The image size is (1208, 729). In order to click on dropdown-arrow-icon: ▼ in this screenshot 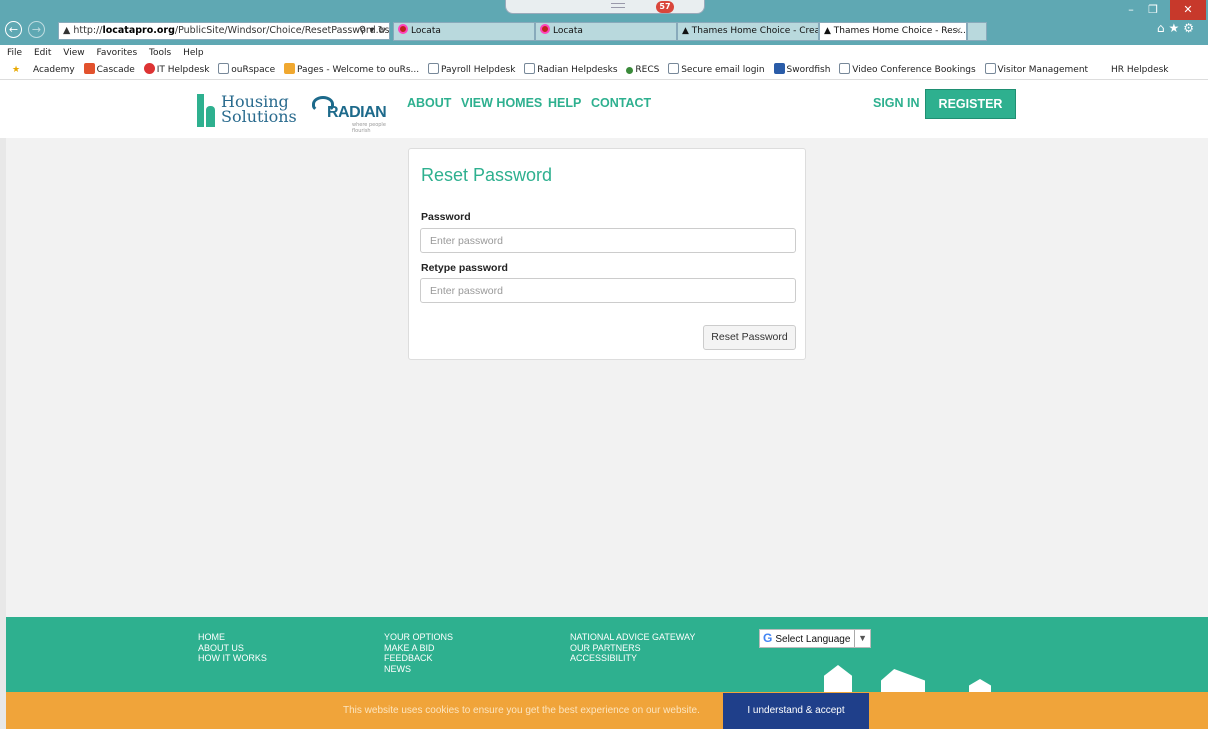, I will do `click(860, 638)`.